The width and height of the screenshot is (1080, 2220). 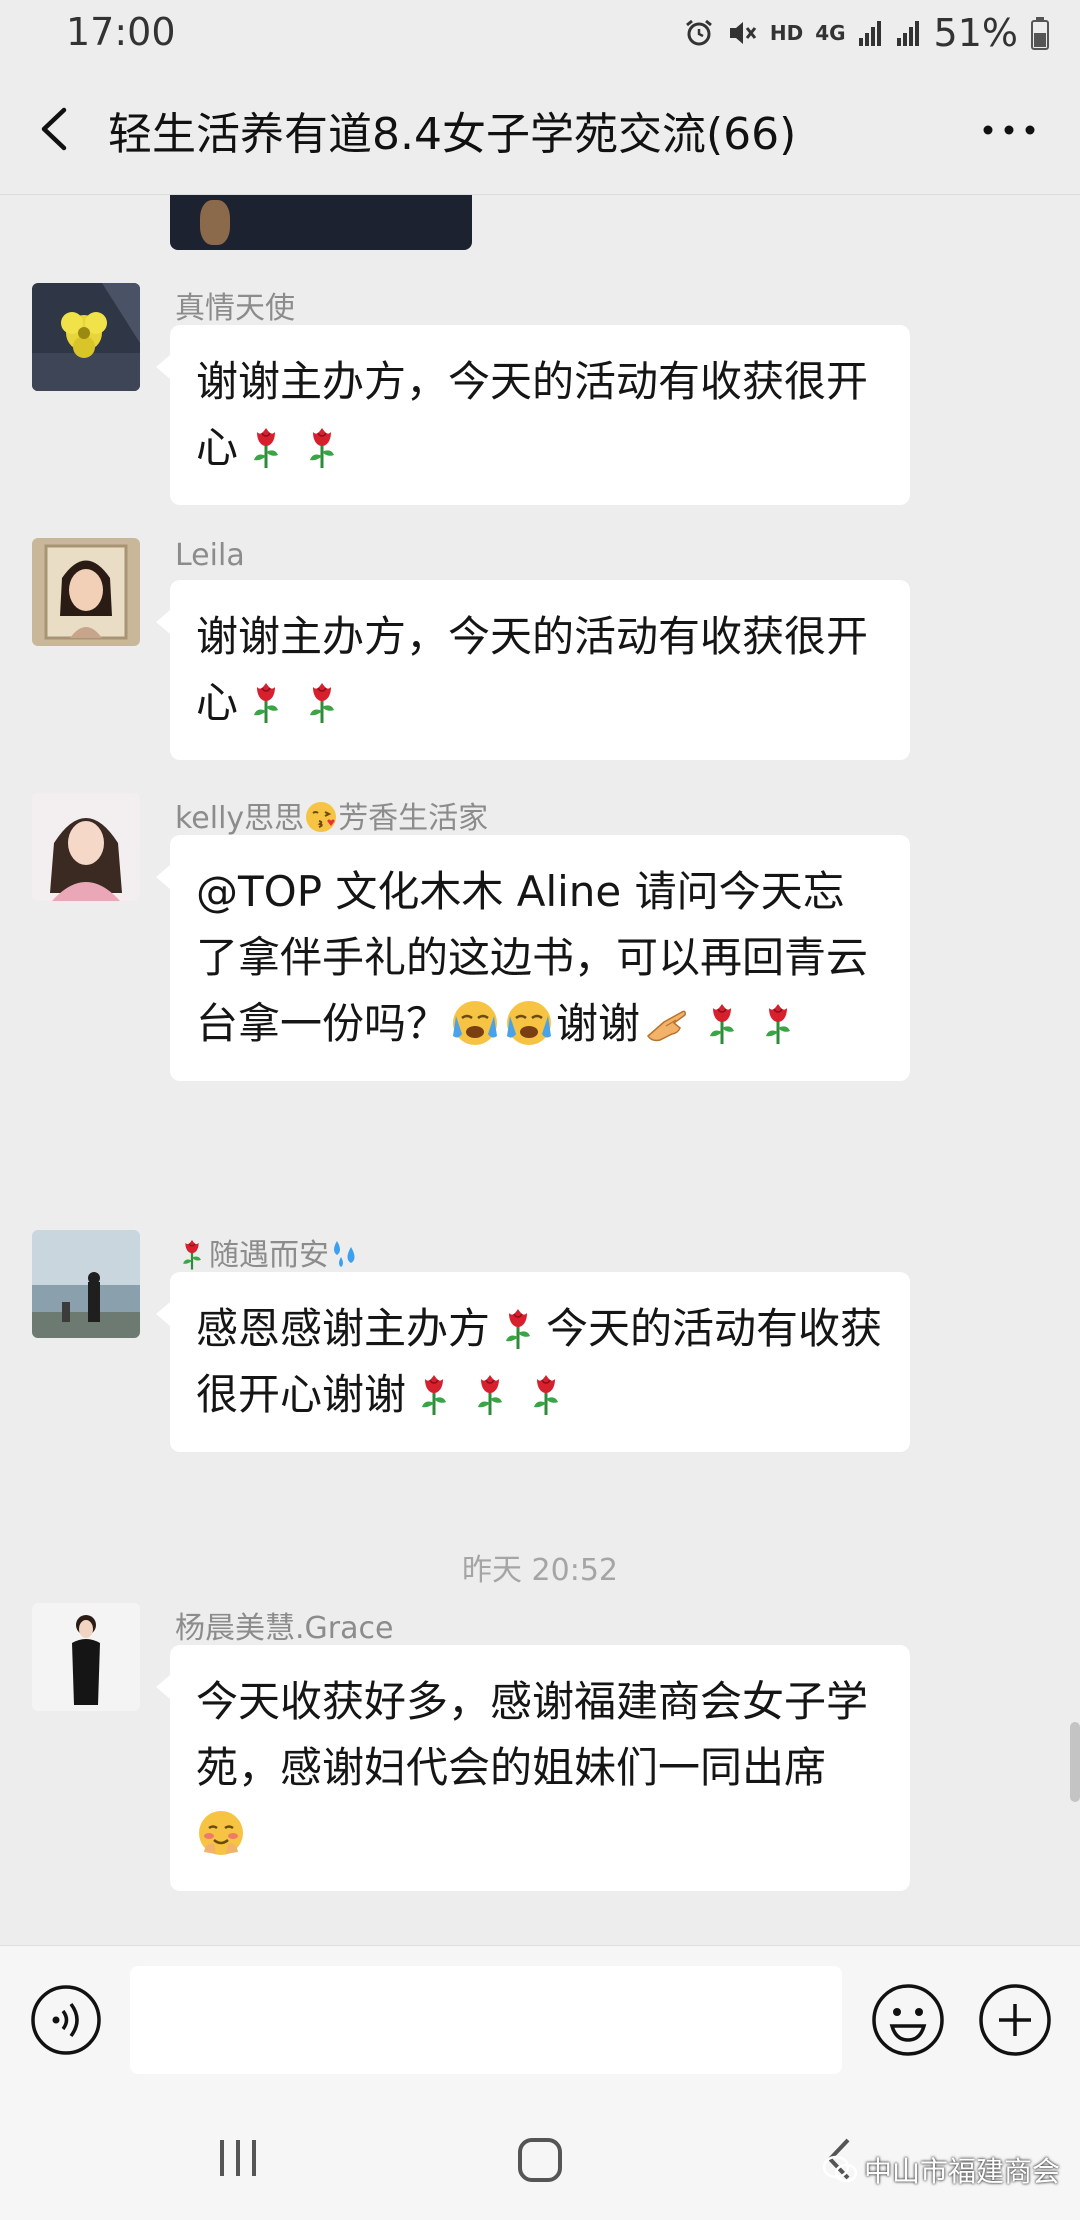 I want to click on emoji-button, so click(x=908, y=2020).